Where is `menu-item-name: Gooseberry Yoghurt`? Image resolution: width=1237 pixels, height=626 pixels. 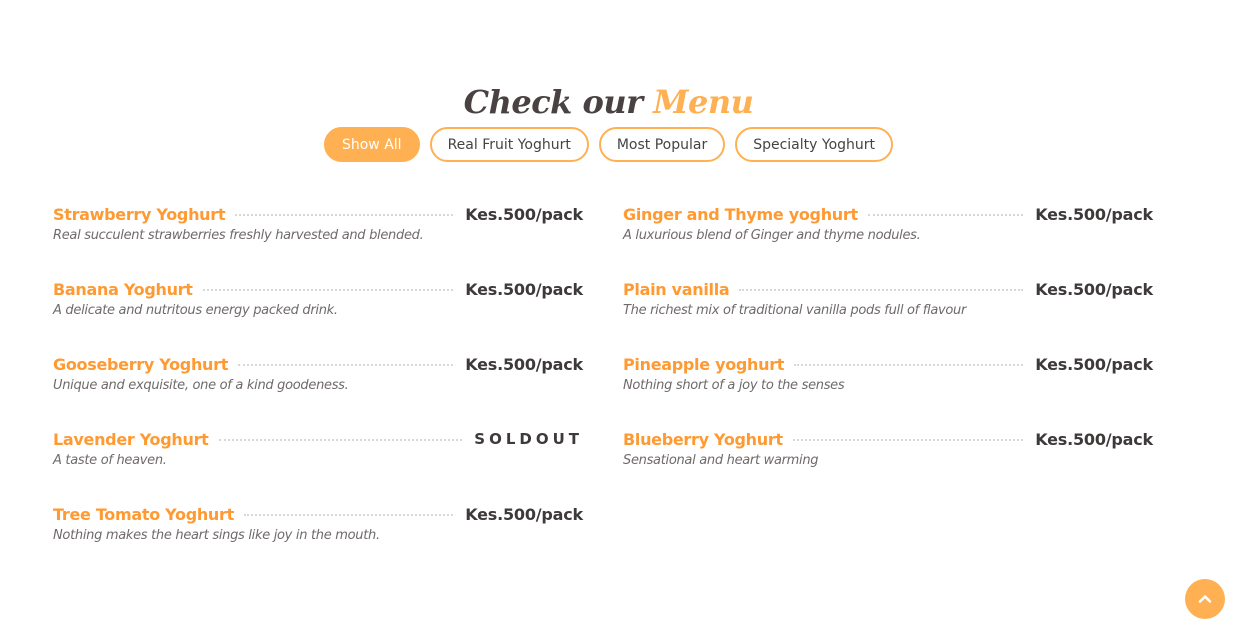 menu-item-name: Gooseberry Yoghurt is located at coordinates (140, 364).